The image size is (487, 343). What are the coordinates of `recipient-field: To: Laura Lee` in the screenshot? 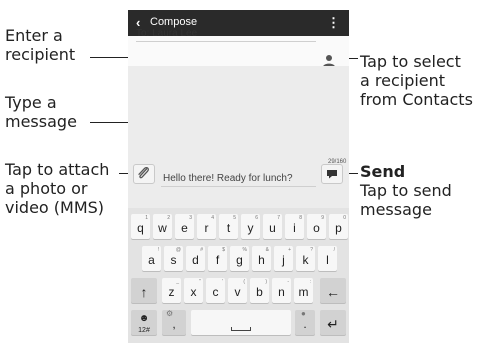 It's located at (166, 34).